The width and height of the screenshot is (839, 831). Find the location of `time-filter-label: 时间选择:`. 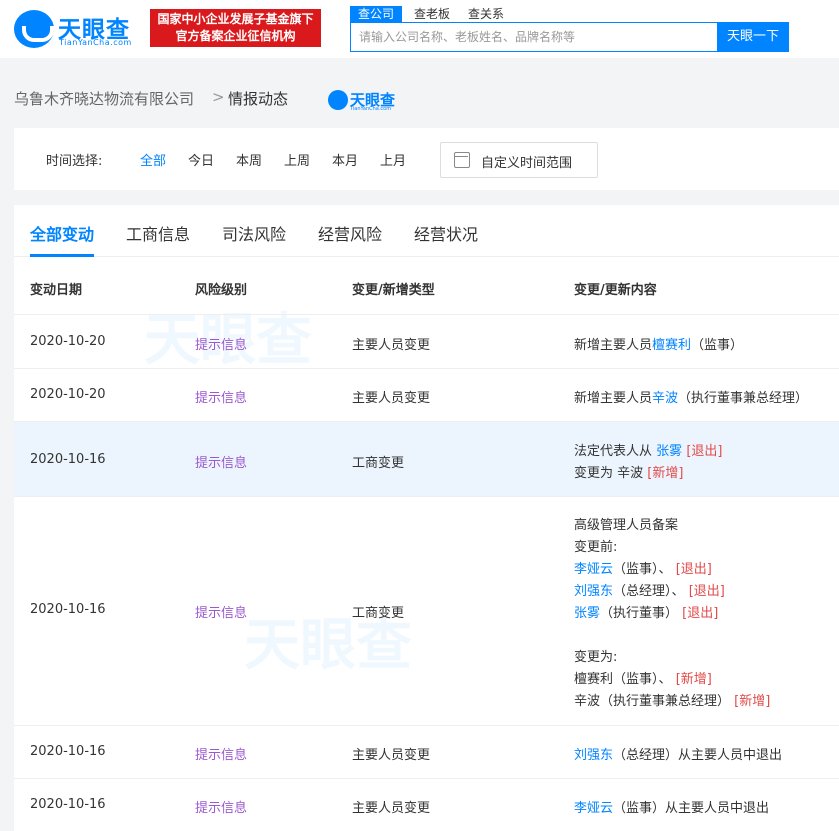

time-filter-label: 时间选择: is located at coordinates (74, 161).